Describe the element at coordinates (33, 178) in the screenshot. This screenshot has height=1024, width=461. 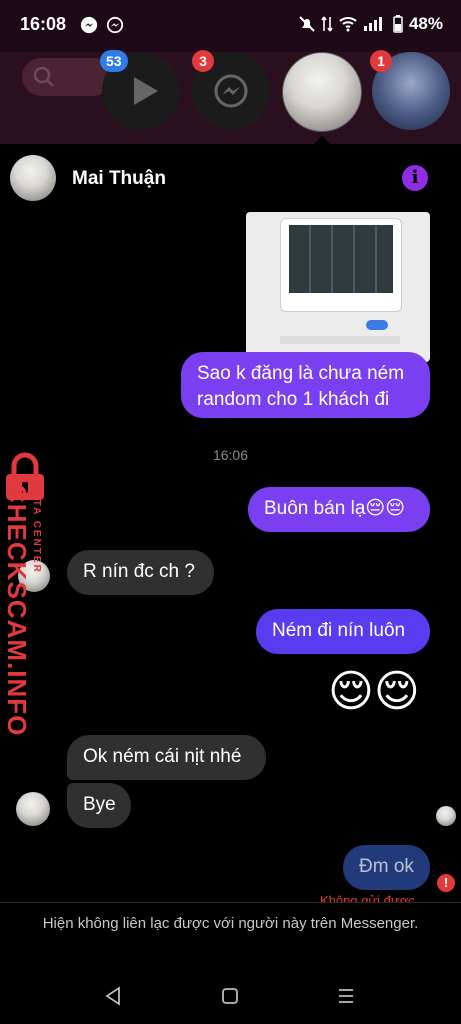
I see `contact-avatar` at that location.